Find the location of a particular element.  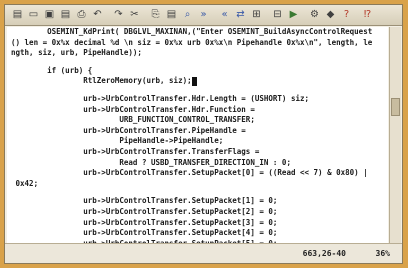

code-line: RtlZeroMemory(urb, siz); is located at coordinates (197, 81).